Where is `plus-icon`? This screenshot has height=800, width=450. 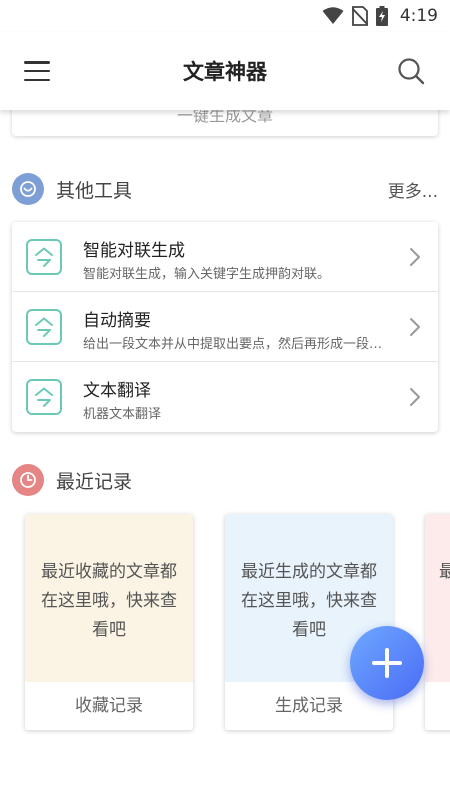
plus-icon is located at coordinates (387, 663).